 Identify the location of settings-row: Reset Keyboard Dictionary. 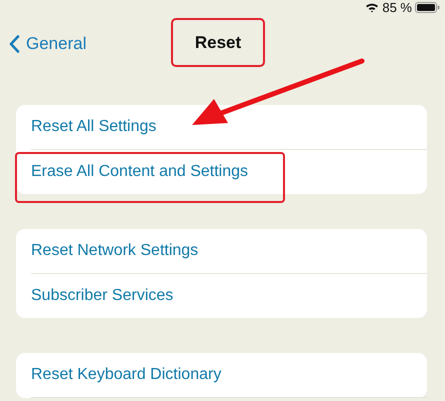
(221, 375).